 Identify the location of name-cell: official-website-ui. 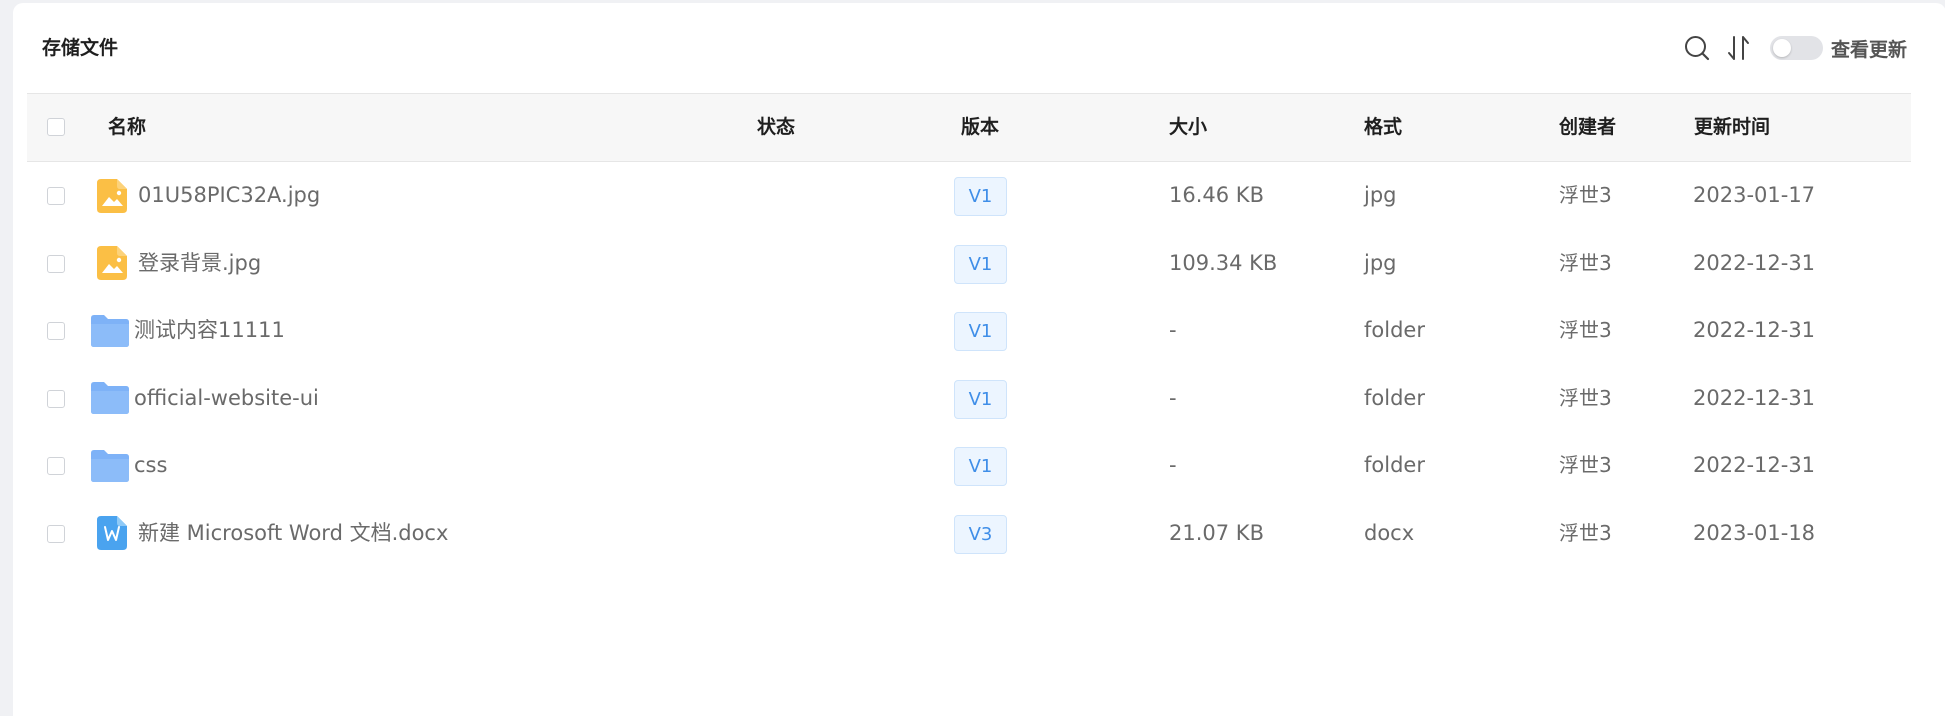
(205, 398).